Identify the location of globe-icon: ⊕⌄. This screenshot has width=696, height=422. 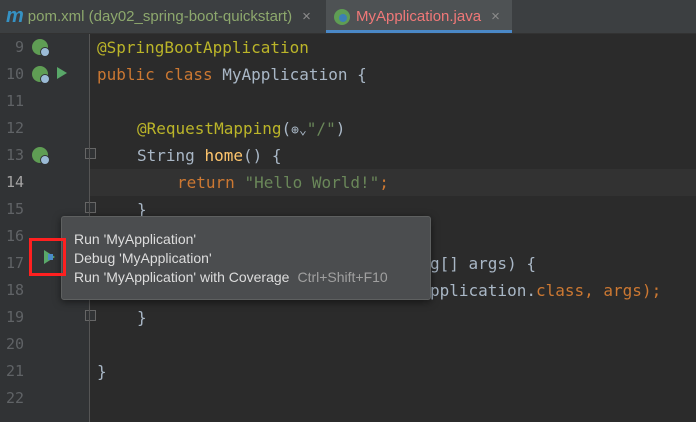
(299, 130).